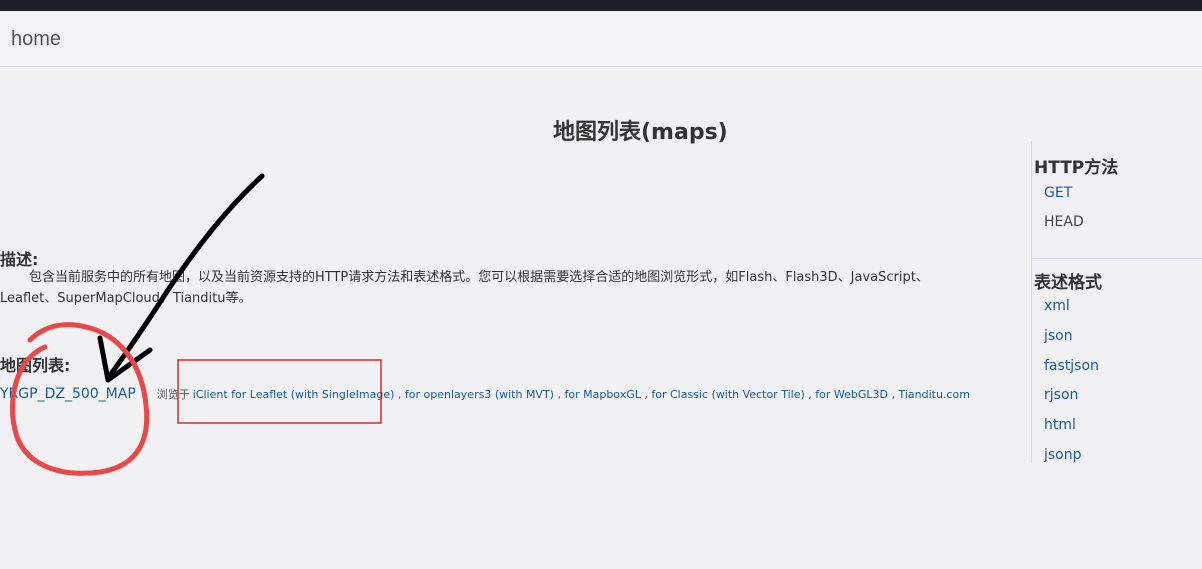  What do you see at coordinates (933, 394) in the screenshot?
I see `client-link-tianditu: Tianditu.com` at bounding box center [933, 394].